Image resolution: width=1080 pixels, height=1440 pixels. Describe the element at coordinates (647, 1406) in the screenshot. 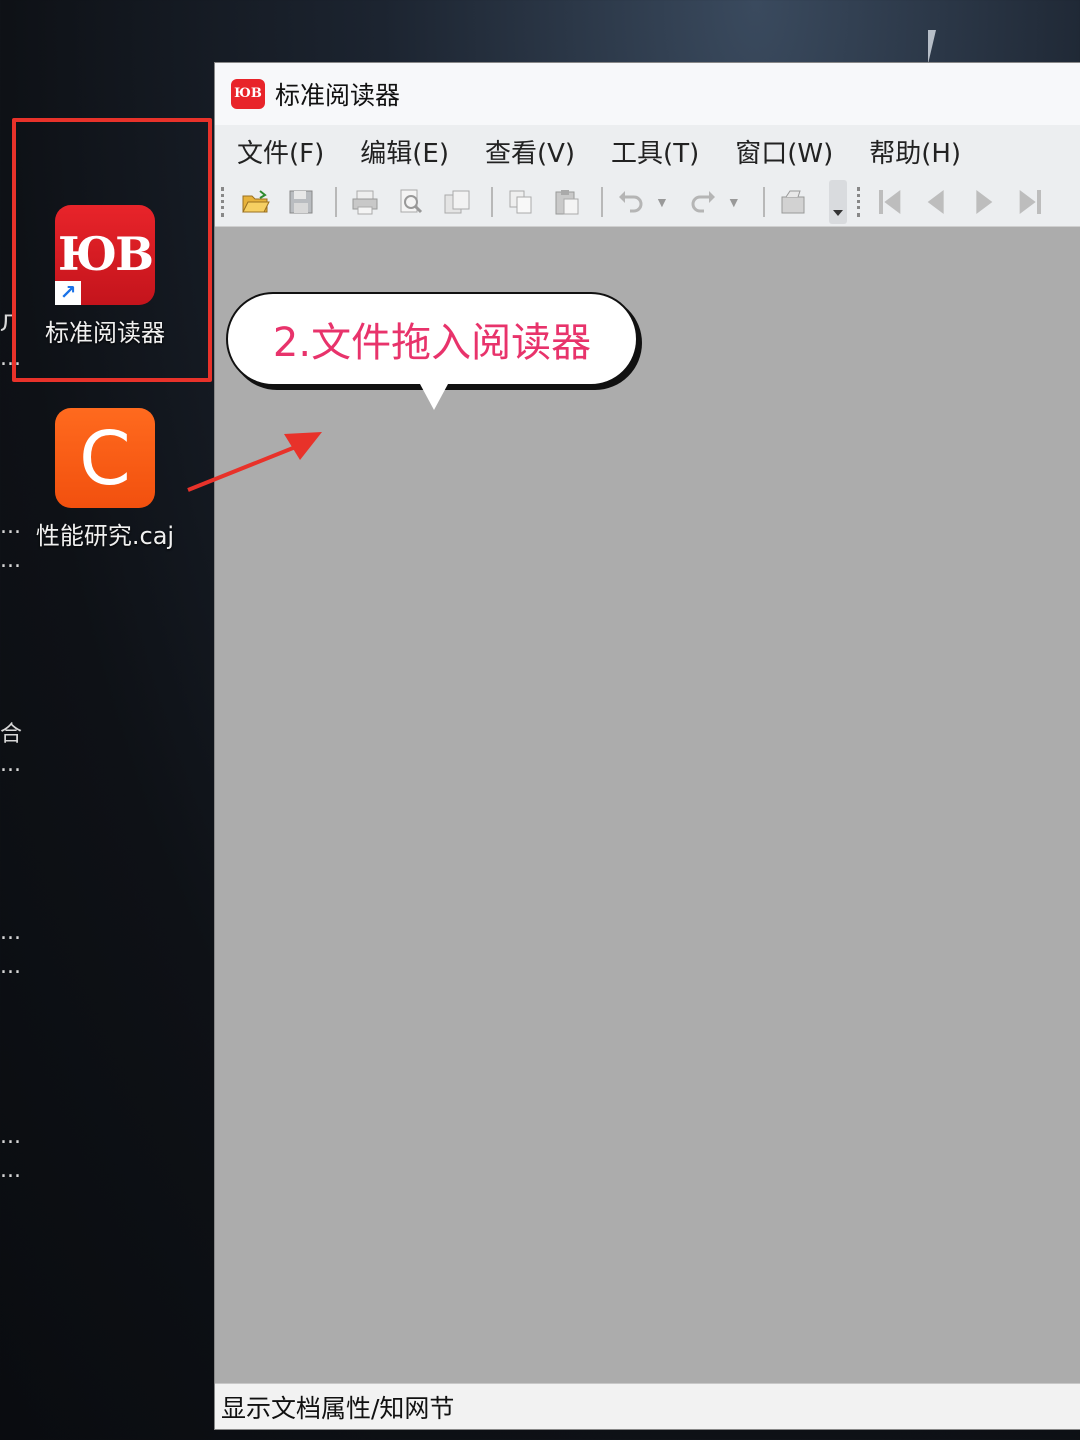

I see `status-bar: 显示文档属性/知网节` at that location.